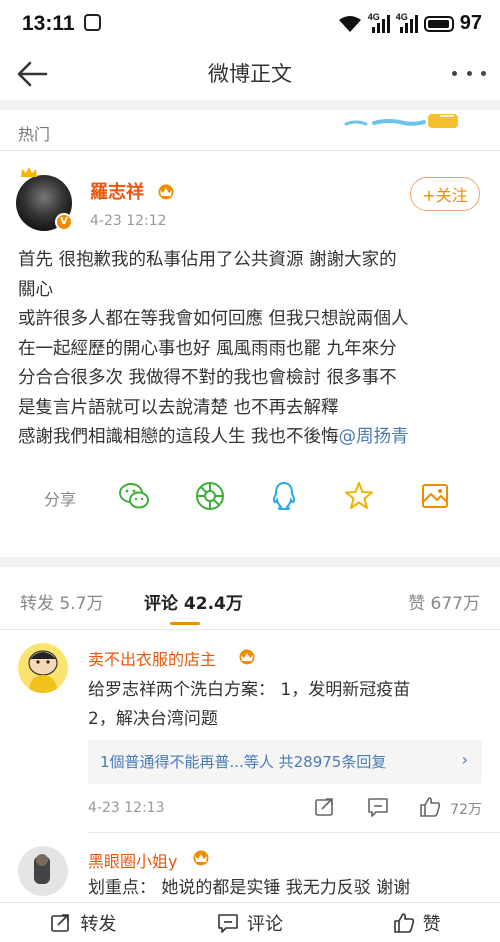 This screenshot has height=942, width=500. I want to click on qq-icon, so click(284, 496).